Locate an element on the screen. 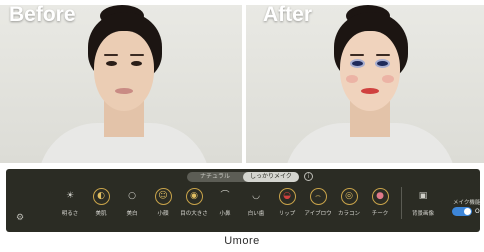  info-icon: i is located at coordinates (308, 176).